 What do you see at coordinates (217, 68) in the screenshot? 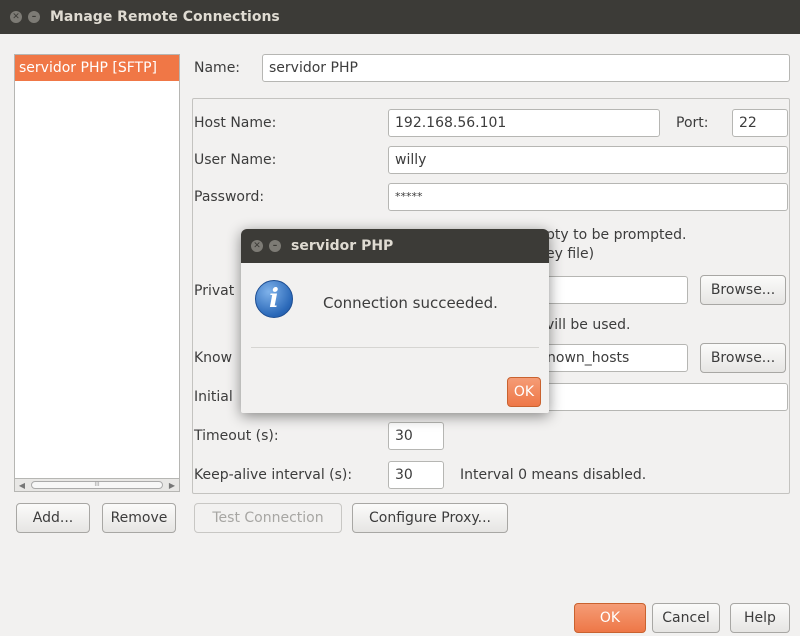
I see `name-label: Name:` at bounding box center [217, 68].